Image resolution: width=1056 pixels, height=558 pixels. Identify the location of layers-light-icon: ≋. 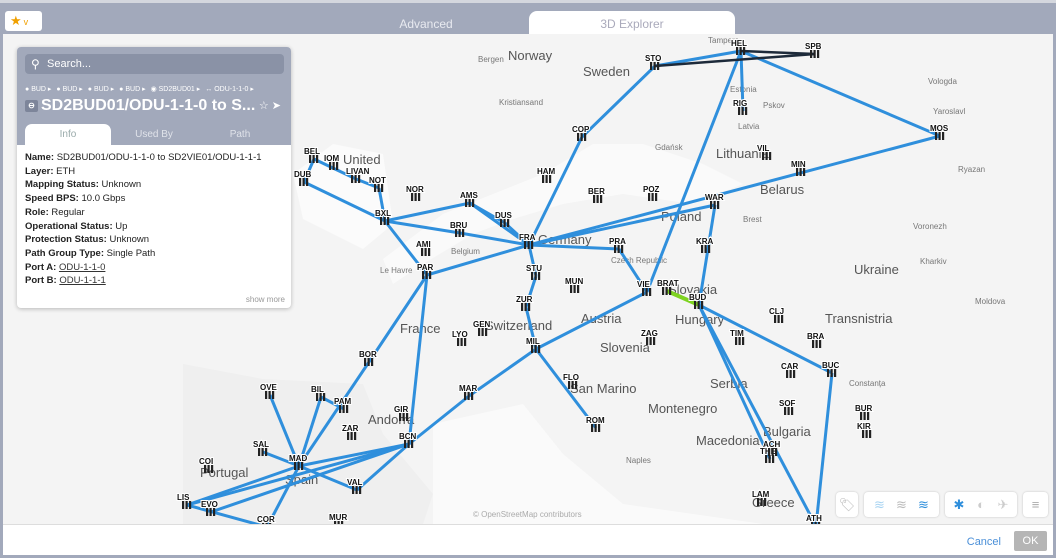
(880, 504).